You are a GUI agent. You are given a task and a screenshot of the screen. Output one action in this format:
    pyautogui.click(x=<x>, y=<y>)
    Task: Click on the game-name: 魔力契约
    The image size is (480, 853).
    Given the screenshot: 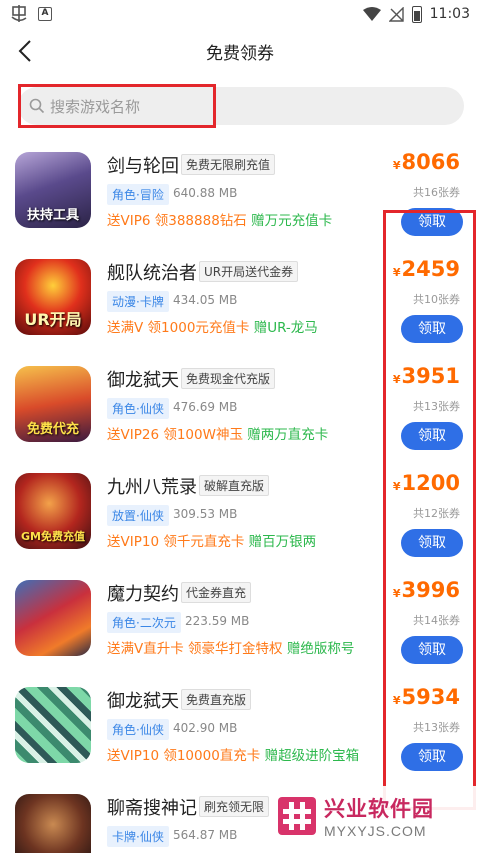 What is the action you would take?
    pyautogui.click(x=143, y=594)
    